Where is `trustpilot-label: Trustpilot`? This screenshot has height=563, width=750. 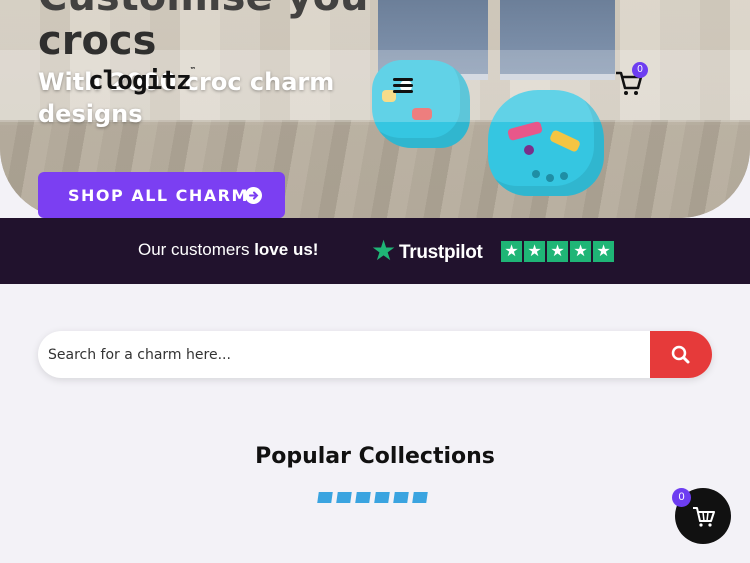
trustpilot-label: Trustpilot is located at coordinates (441, 253).